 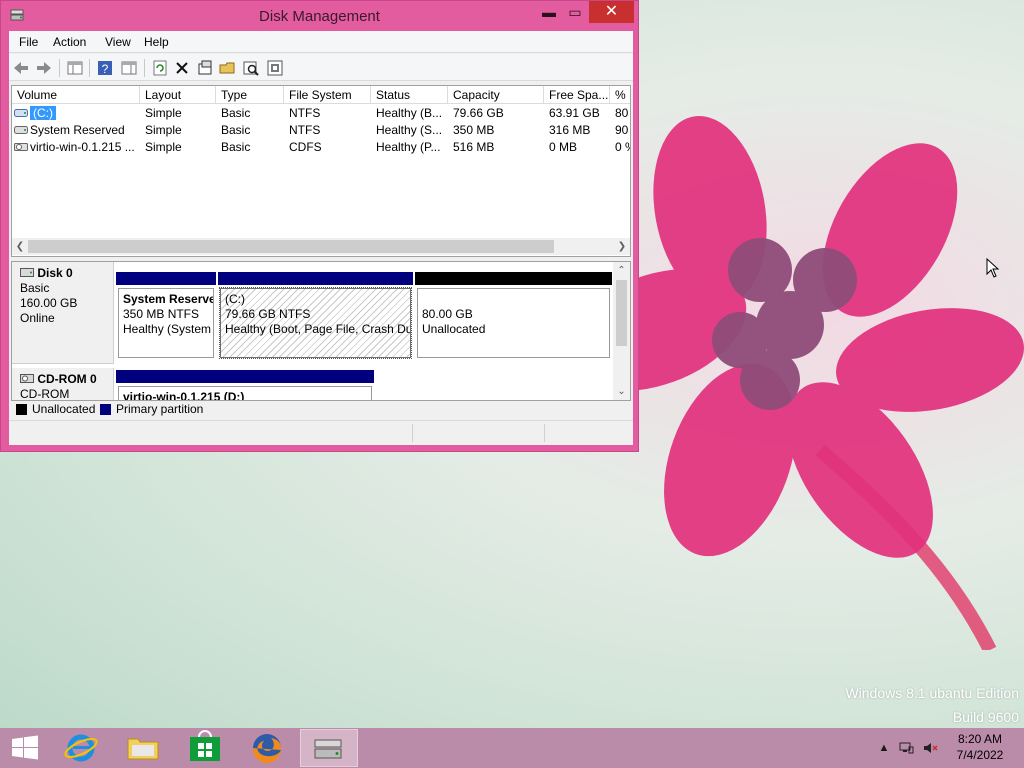 What do you see at coordinates (235, 299) in the screenshot?
I see `partition-name: (C:)` at bounding box center [235, 299].